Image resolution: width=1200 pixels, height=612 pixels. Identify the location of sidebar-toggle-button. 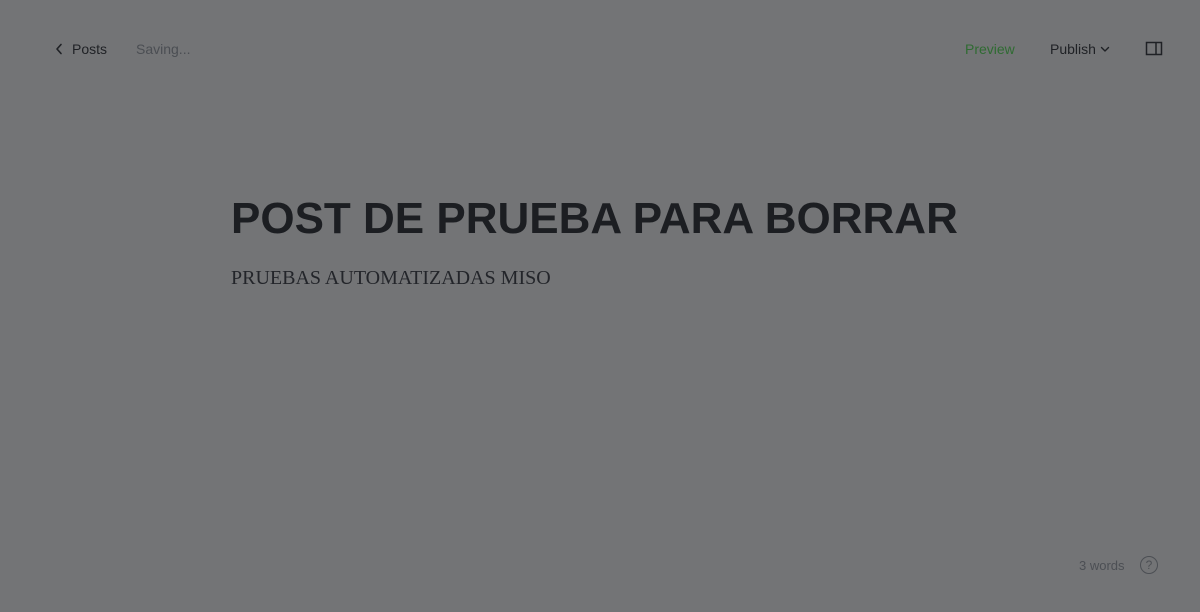
(1154, 49).